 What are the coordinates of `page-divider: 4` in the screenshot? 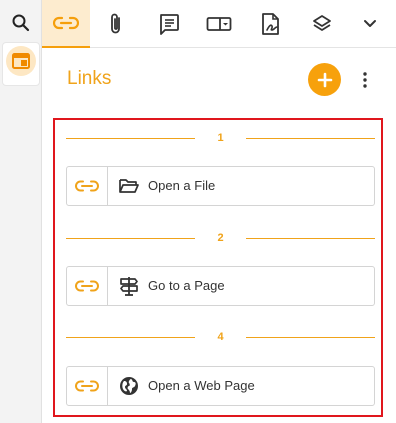 It's located at (220, 337).